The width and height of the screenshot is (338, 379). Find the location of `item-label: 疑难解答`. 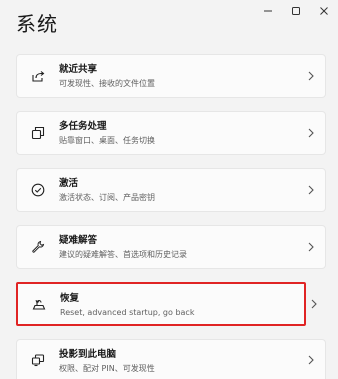

item-label: 疑难解答 is located at coordinates (78, 240).